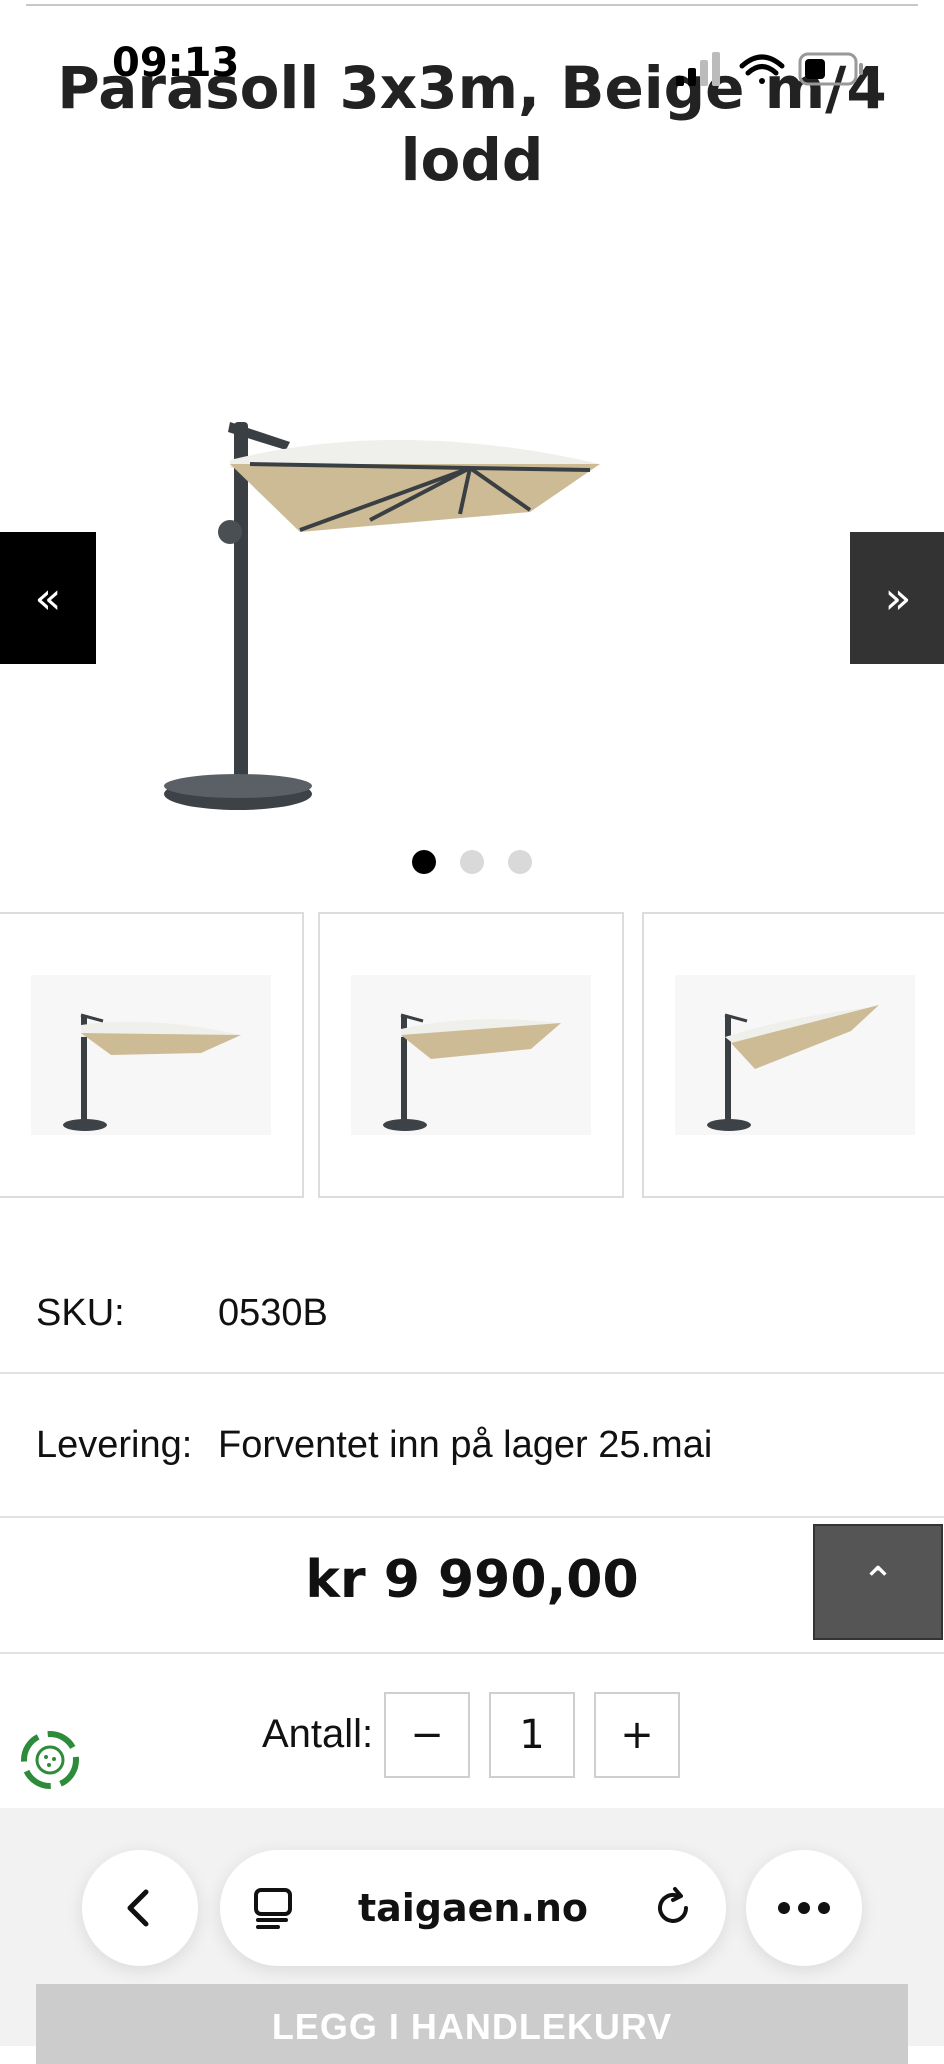  I want to click on delivery-label: Levering:, so click(114, 1445).